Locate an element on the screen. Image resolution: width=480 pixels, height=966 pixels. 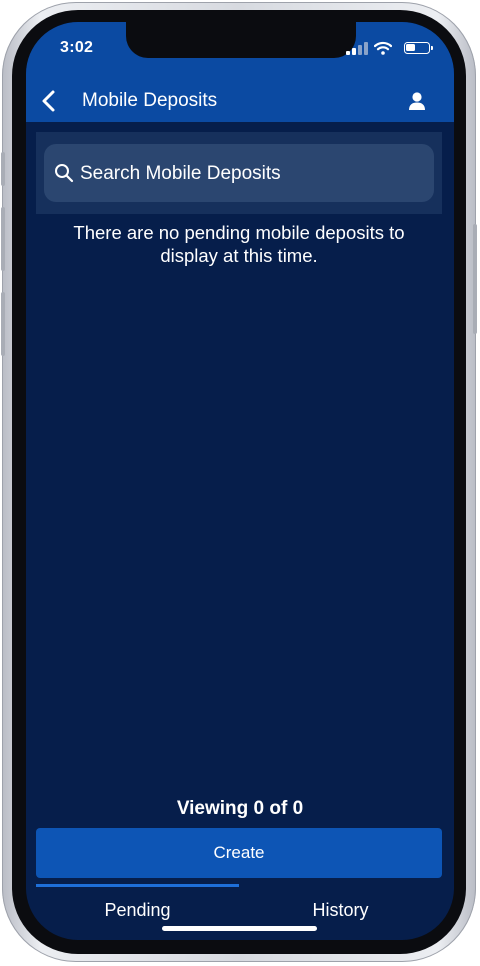
search-box is located at coordinates (239, 174).